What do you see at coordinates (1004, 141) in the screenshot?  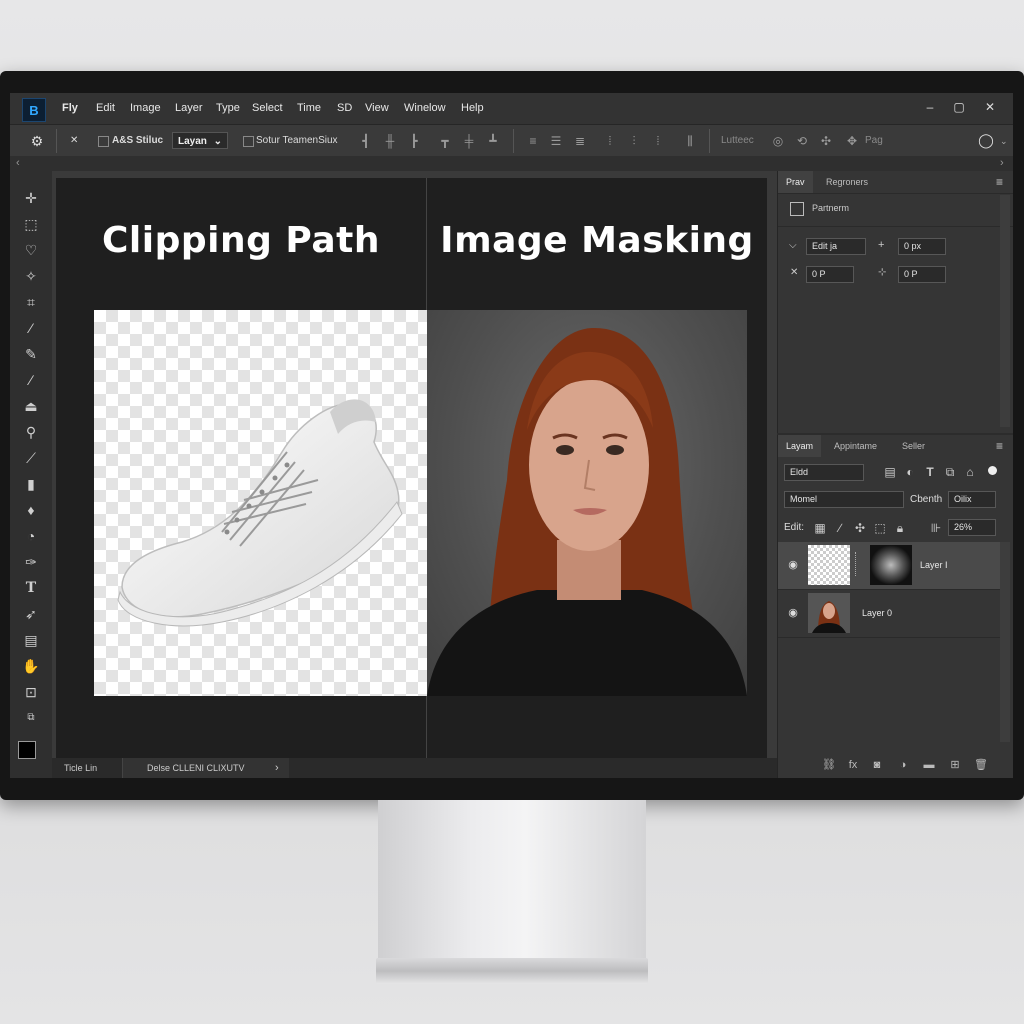 I see `workspace-chevron-icon: ⌄` at bounding box center [1004, 141].